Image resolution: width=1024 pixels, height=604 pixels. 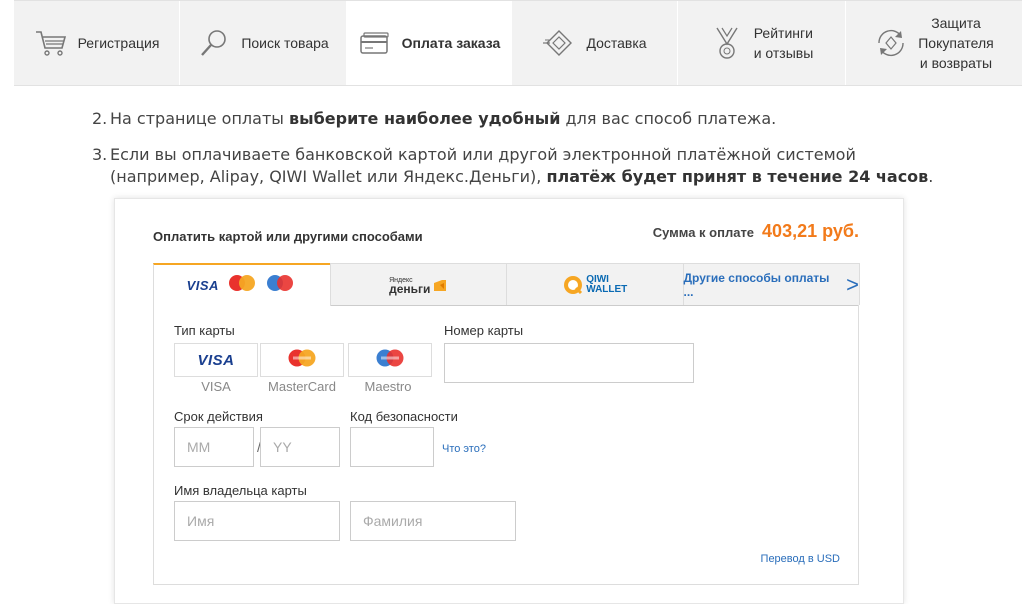 I want to click on expiry-label: Срок действия, so click(x=218, y=416).